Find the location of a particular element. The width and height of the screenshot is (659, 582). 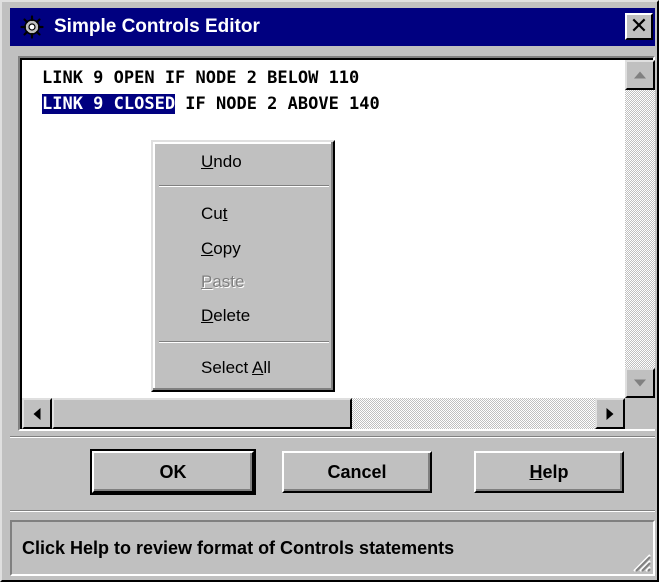

arrow-down-icon is located at coordinates (640, 383).